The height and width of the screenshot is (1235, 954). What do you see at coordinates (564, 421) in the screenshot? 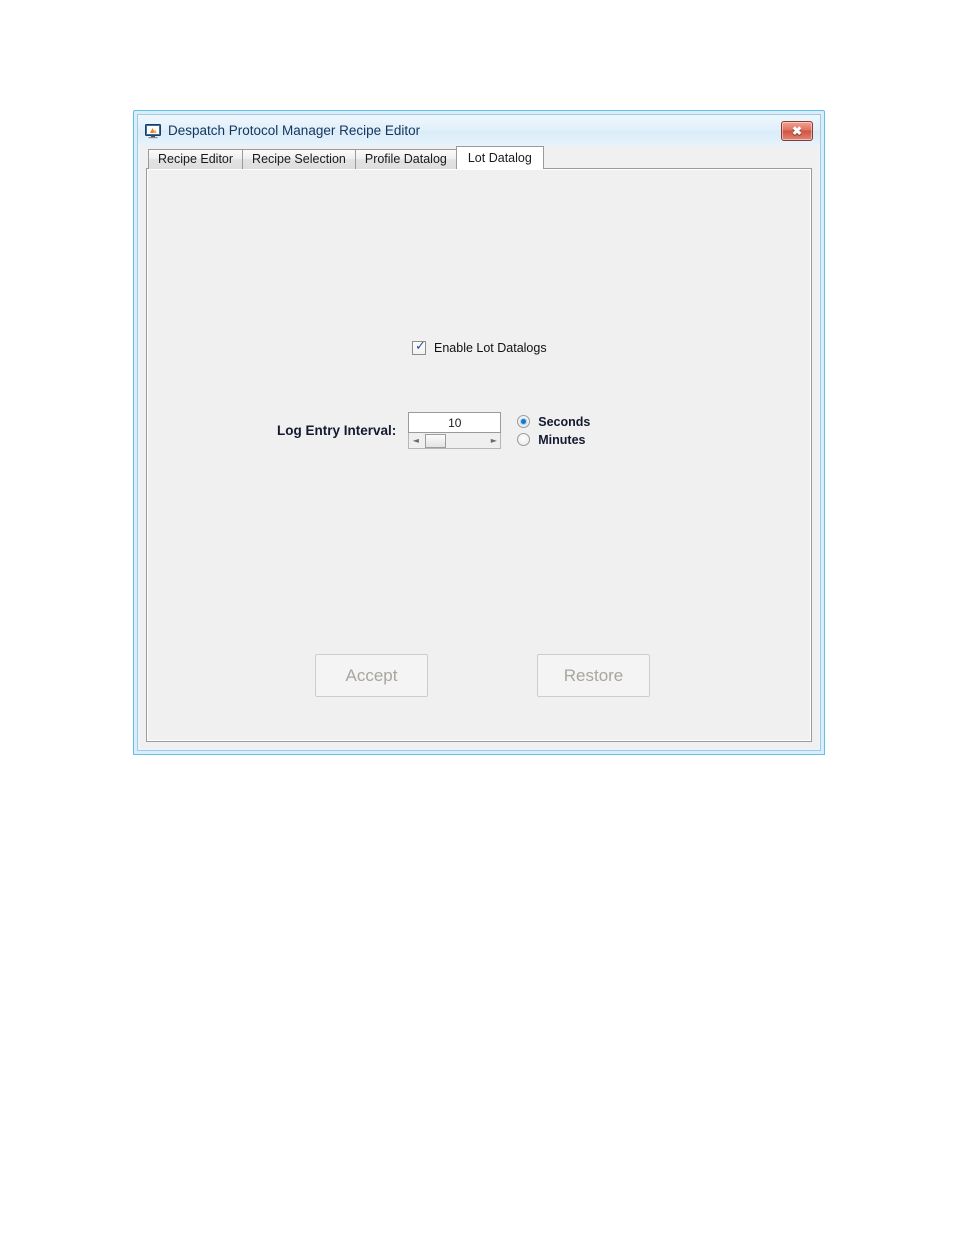
I see `radio-seconds-label: Seconds` at bounding box center [564, 421].